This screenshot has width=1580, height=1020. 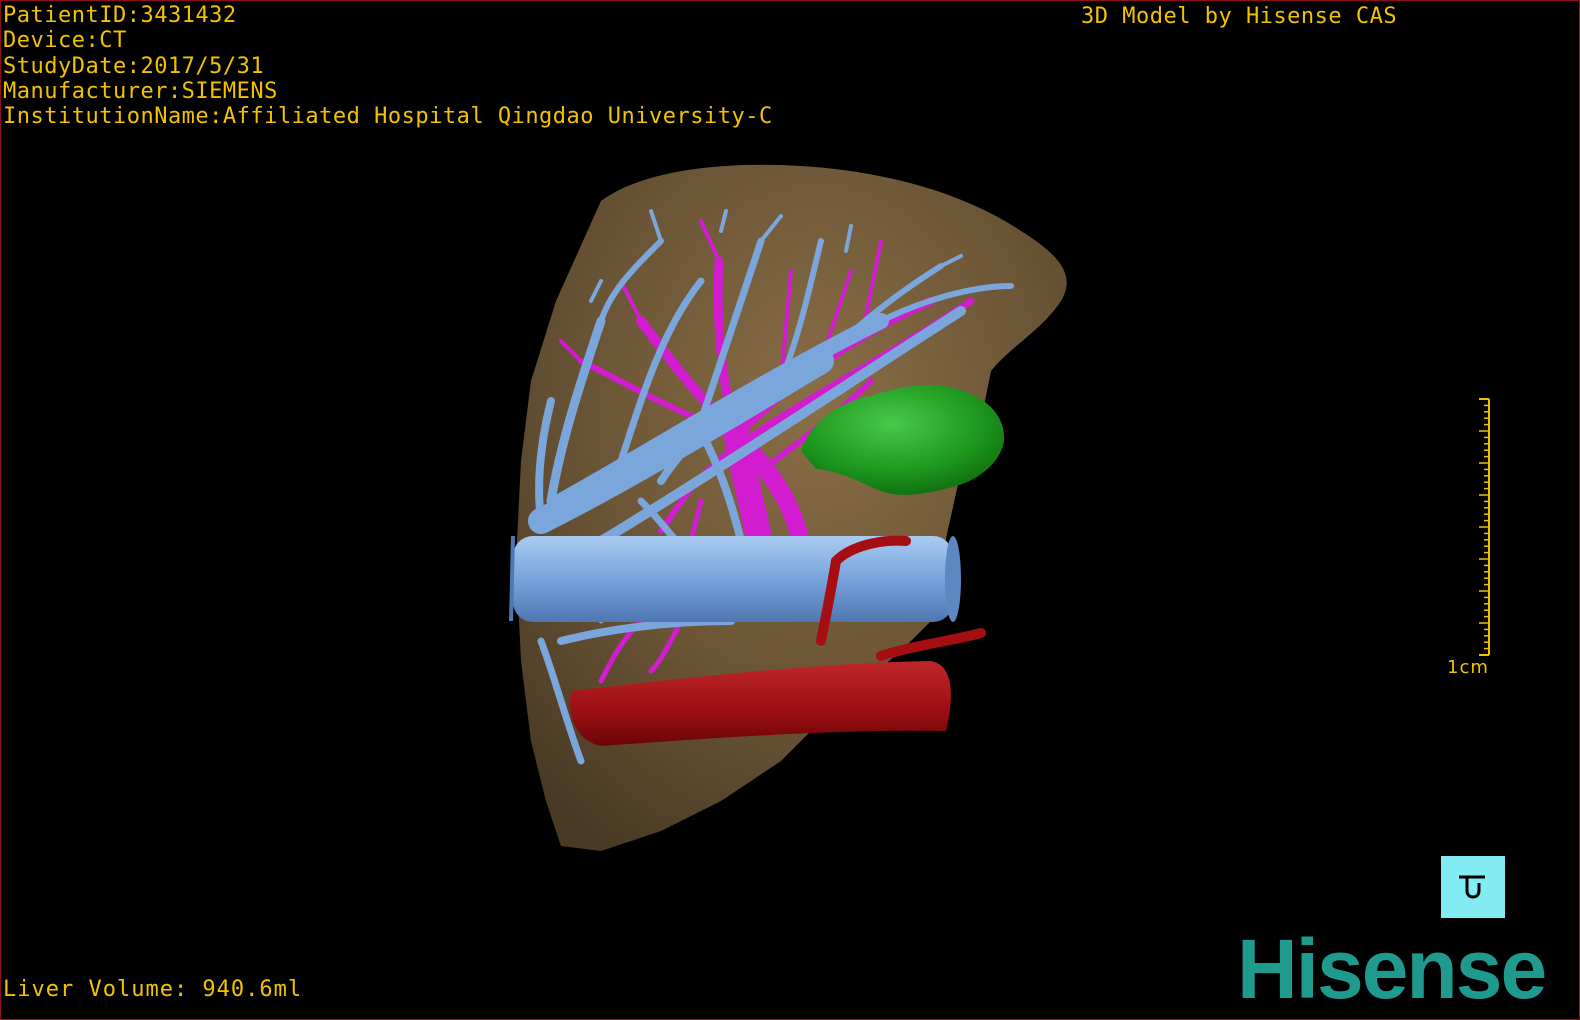 What do you see at coordinates (1239, 16) in the screenshot?
I see `model-watermark: 3D Model by Hisense CAS` at bounding box center [1239, 16].